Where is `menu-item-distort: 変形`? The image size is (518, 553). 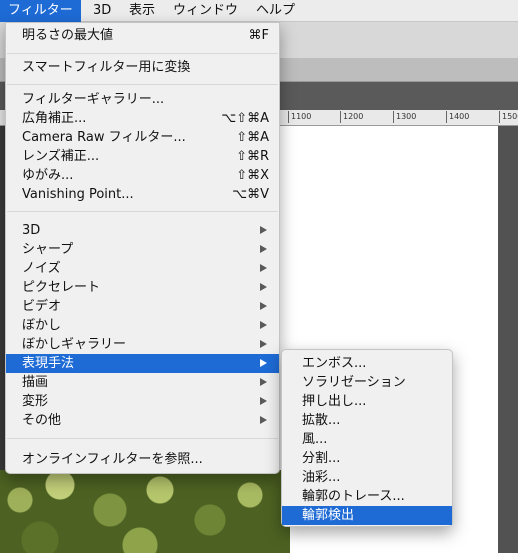 menu-item-distort: 変形 is located at coordinates (142, 401).